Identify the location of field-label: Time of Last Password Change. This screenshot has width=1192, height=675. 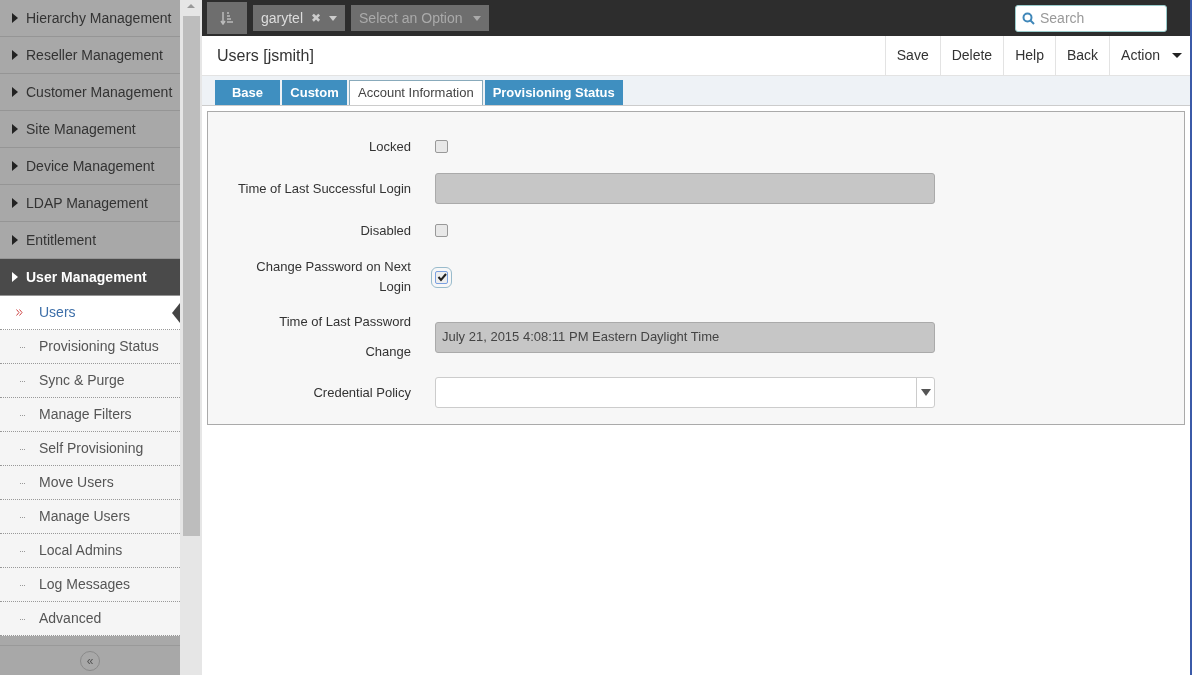
(344, 337).